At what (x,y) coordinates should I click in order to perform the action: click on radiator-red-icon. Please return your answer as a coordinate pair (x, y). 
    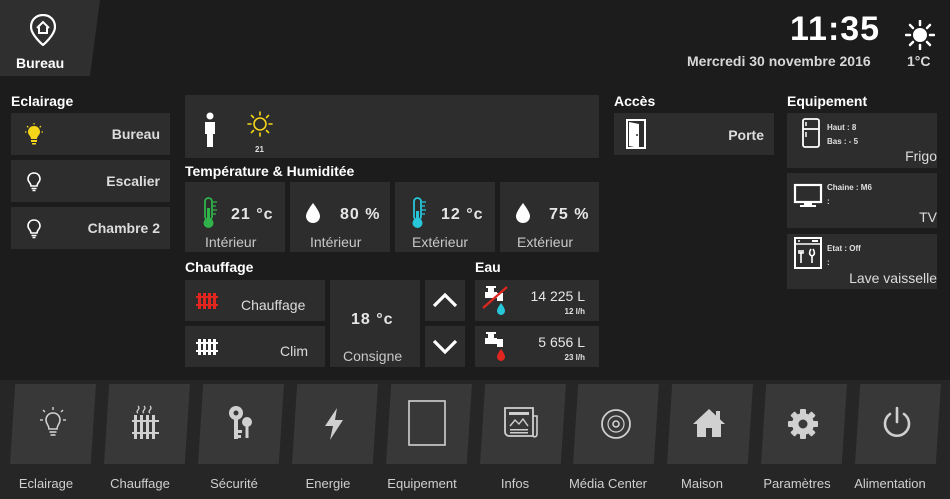
    Looking at the image, I should click on (207, 301).